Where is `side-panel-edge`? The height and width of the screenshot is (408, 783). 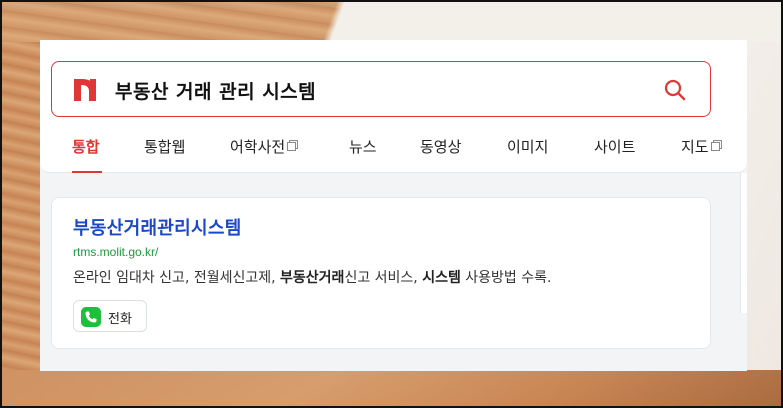
side-panel-edge is located at coordinates (743, 243).